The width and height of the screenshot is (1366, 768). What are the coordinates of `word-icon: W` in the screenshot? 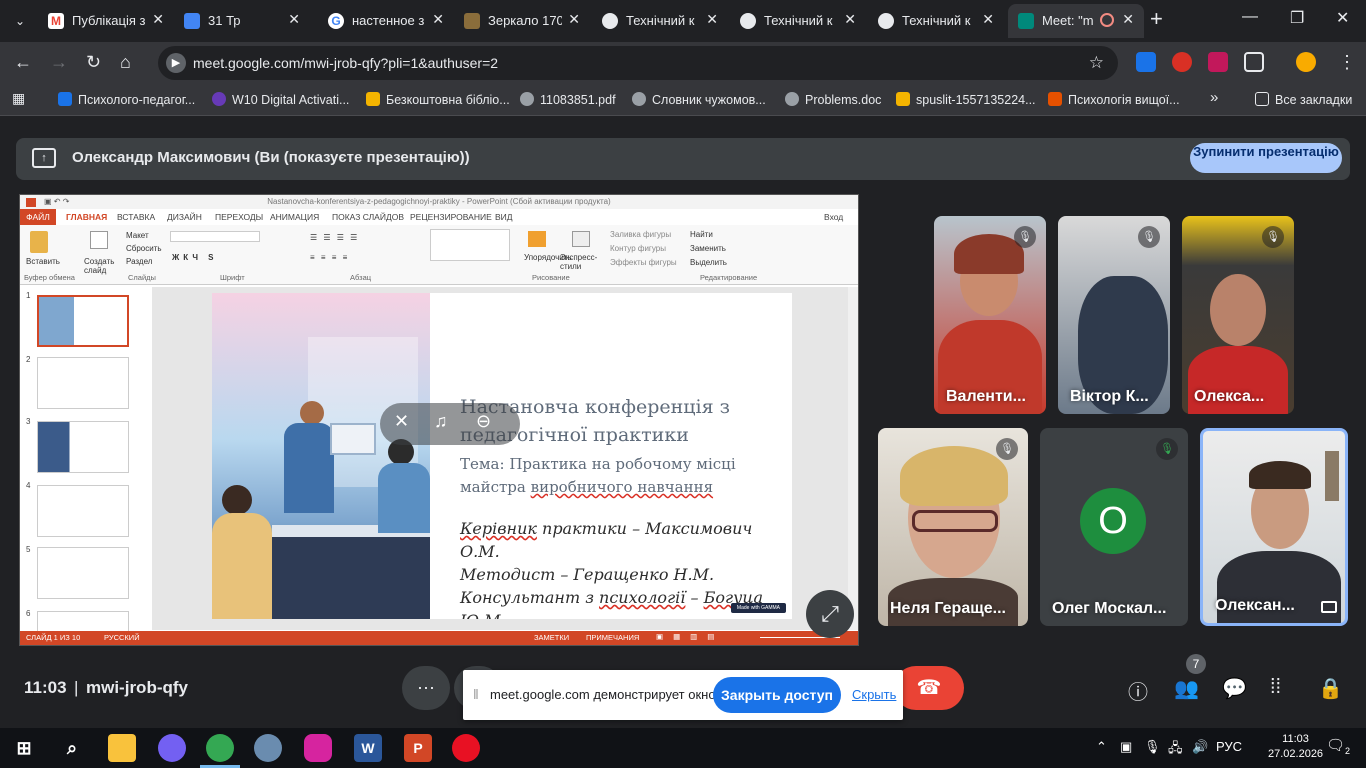 It's located at (368, 748).